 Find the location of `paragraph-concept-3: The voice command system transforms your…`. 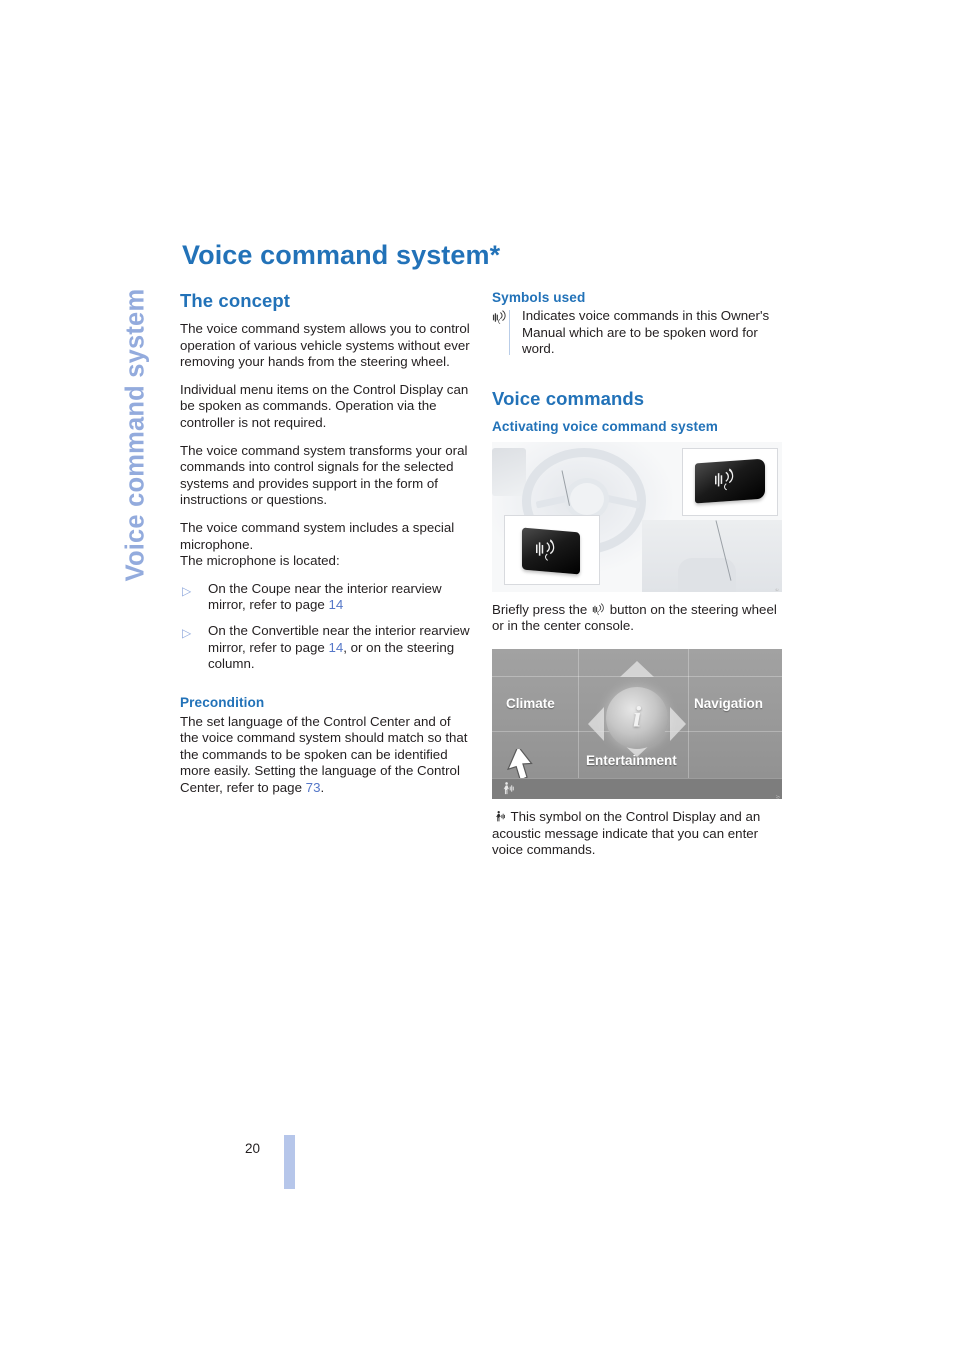

paragraph-concept-3: The voice command system transforms your… is located at coordinates (324, 475).